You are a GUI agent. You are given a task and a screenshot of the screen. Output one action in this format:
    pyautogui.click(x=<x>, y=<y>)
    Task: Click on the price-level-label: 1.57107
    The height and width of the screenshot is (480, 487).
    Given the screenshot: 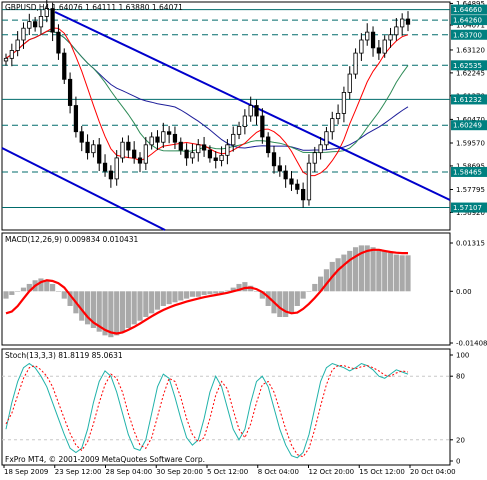 What is the action you would take?
    pyautogui.click(x=467, y=208)
    